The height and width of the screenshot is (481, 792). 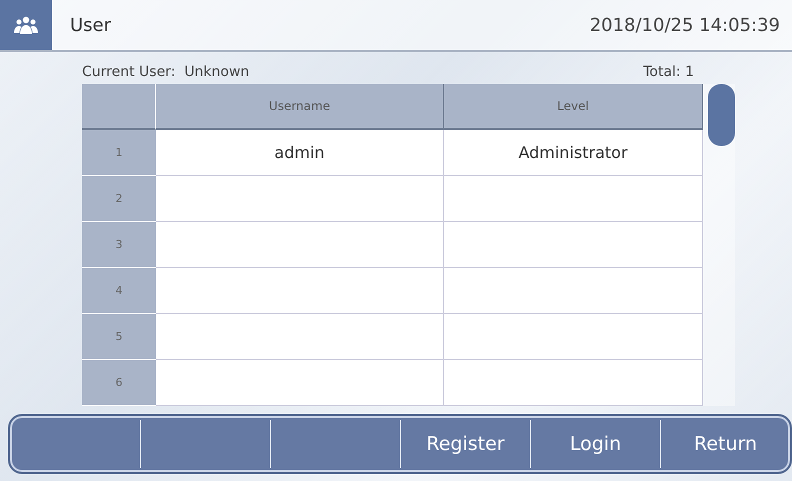 What do you see at coordinates (119, 291) in the screenshot?
I see `row-number: 4` at bounding box center [119, 291].